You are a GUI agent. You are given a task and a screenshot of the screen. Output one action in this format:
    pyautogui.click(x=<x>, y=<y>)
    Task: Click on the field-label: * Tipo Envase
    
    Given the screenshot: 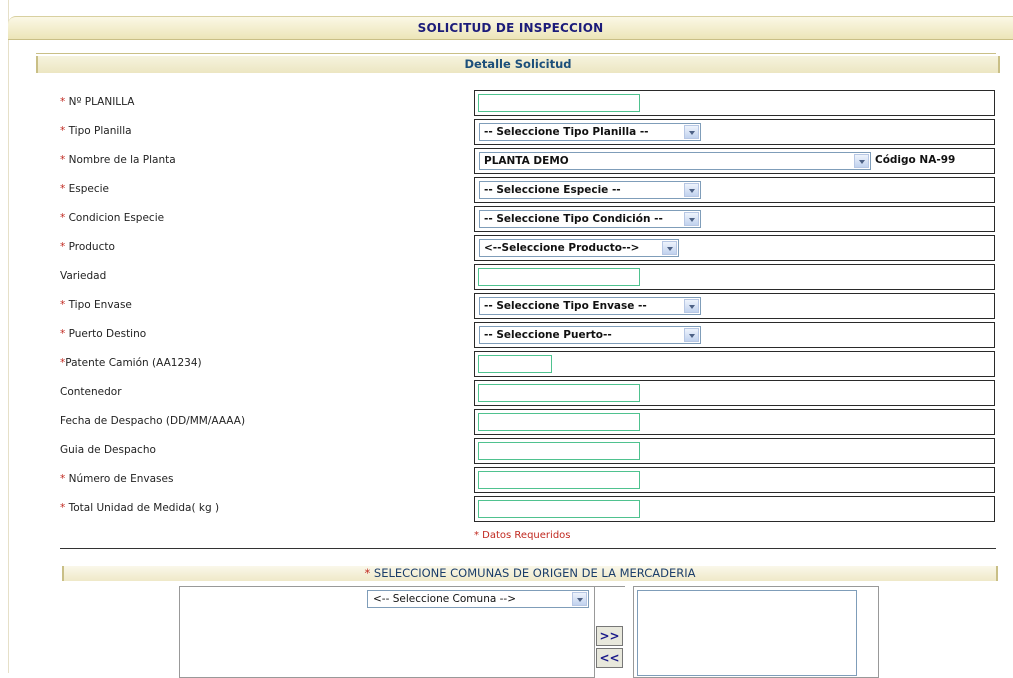 What is the action you would take?
    pyautogui.click(x=96, y=305)
    